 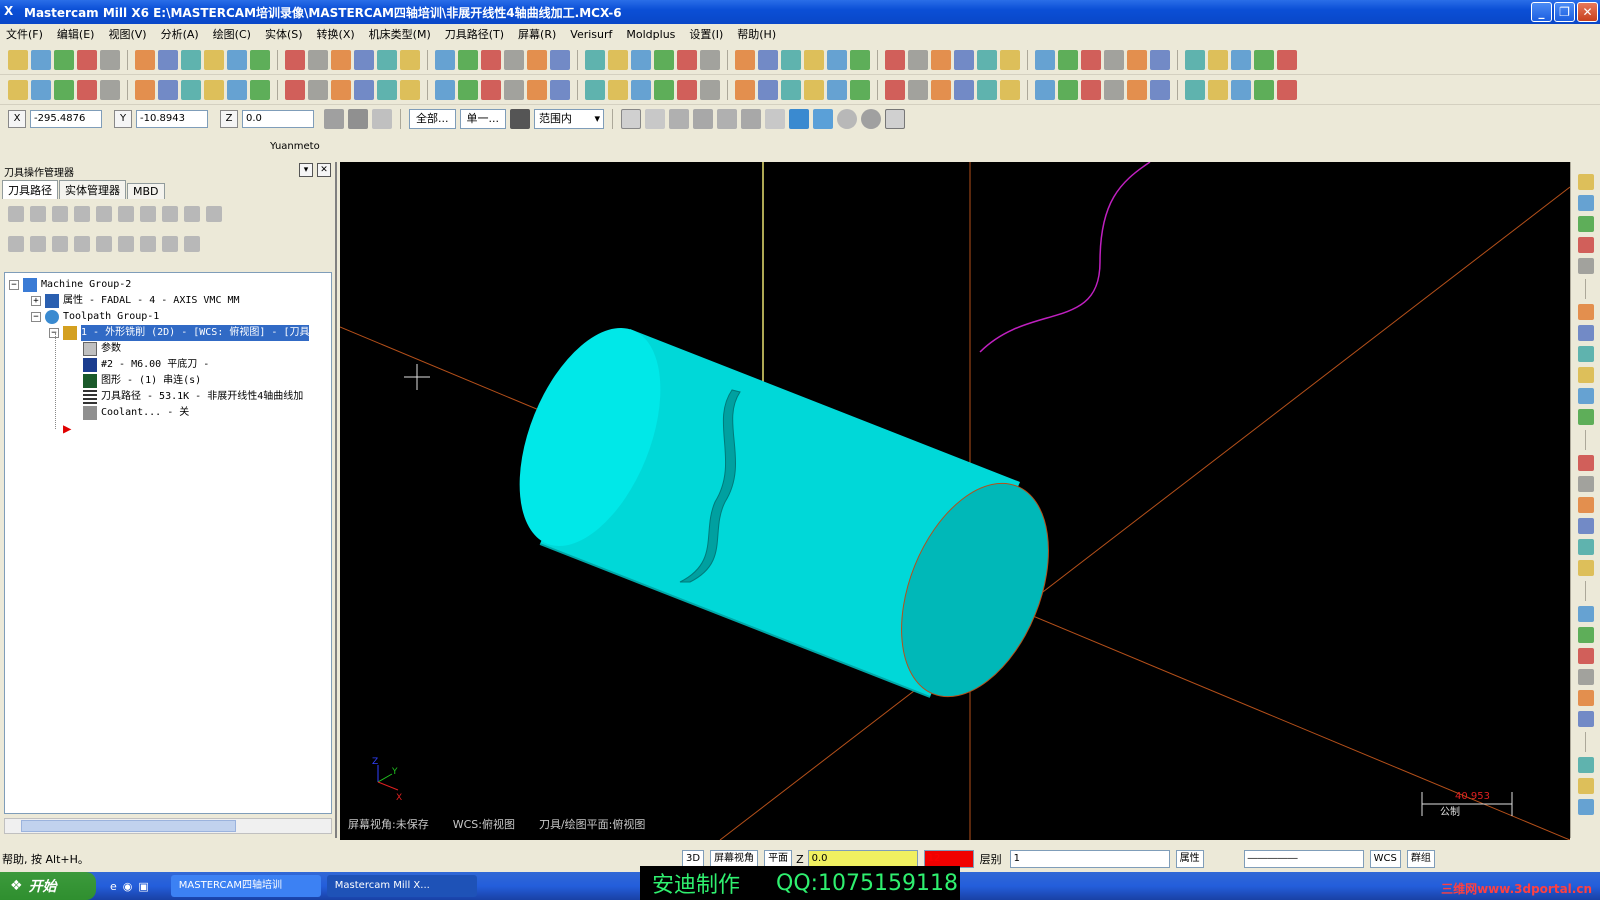 What do you see at coordinates (537, 34) in the screenshot?
I see `menu-screen: 屏幕(R)` at bounding box center [537, 34].